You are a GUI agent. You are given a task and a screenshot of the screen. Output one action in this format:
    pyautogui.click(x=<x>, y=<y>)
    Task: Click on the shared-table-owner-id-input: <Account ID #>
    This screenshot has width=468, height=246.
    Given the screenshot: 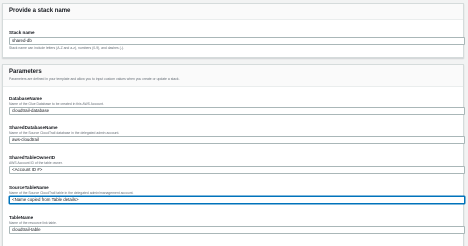 What is the action you would take?
    pyautogui.click(x=237, y=170)
    